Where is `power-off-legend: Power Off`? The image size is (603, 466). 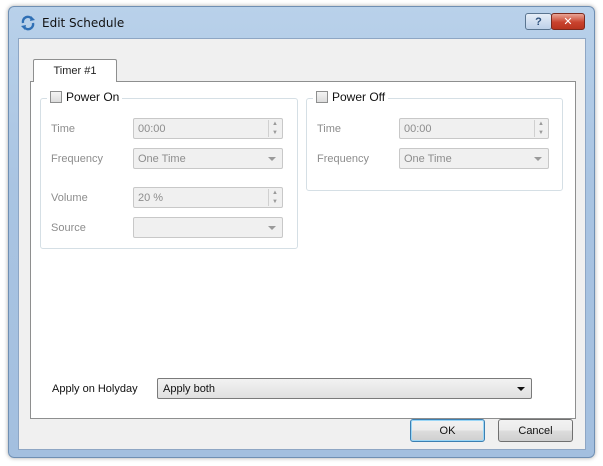 power-off-legend: Power Off is located at coordinates (351, 97).